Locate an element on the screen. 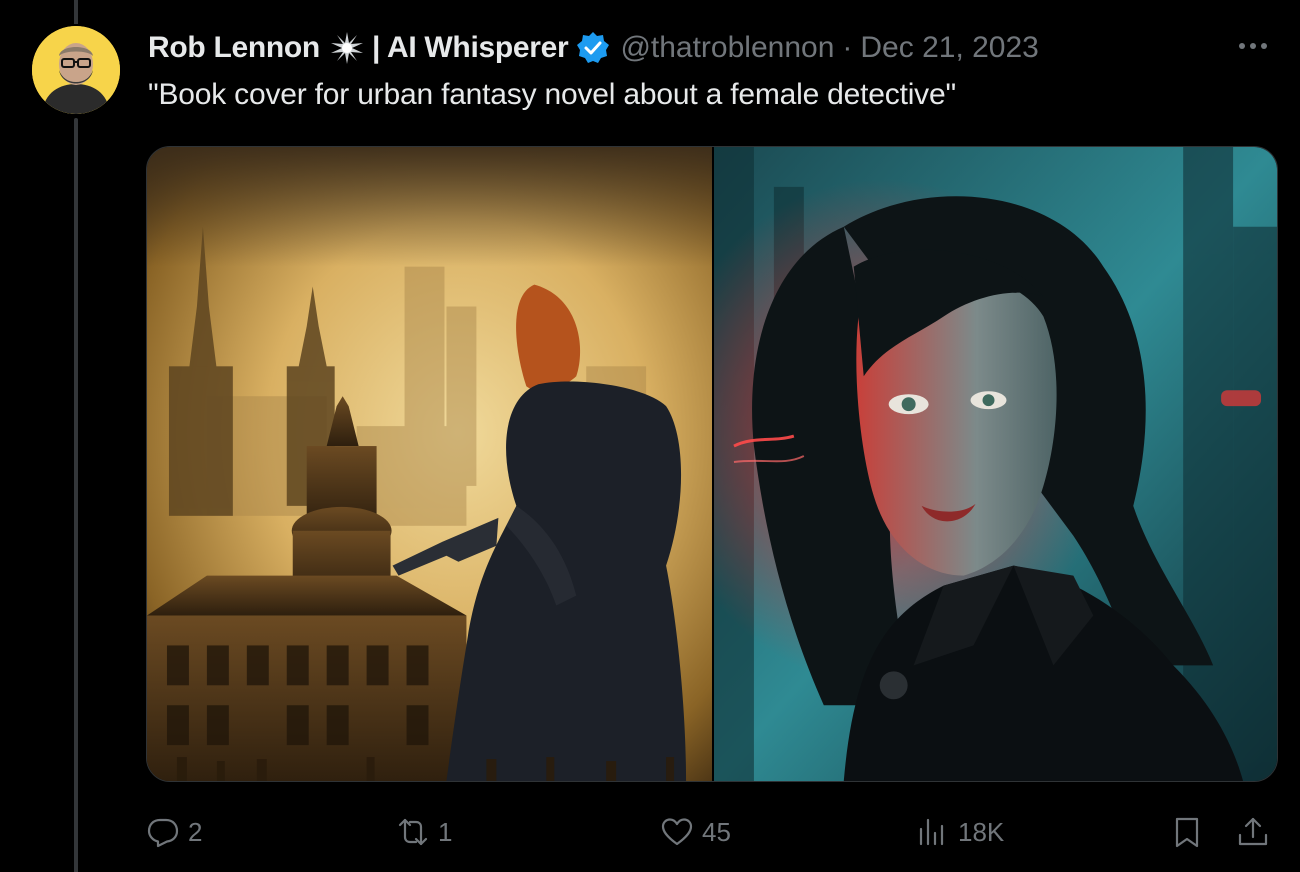  tweet-actions: 2 1 45 18K is located at coordinates (716, 832).